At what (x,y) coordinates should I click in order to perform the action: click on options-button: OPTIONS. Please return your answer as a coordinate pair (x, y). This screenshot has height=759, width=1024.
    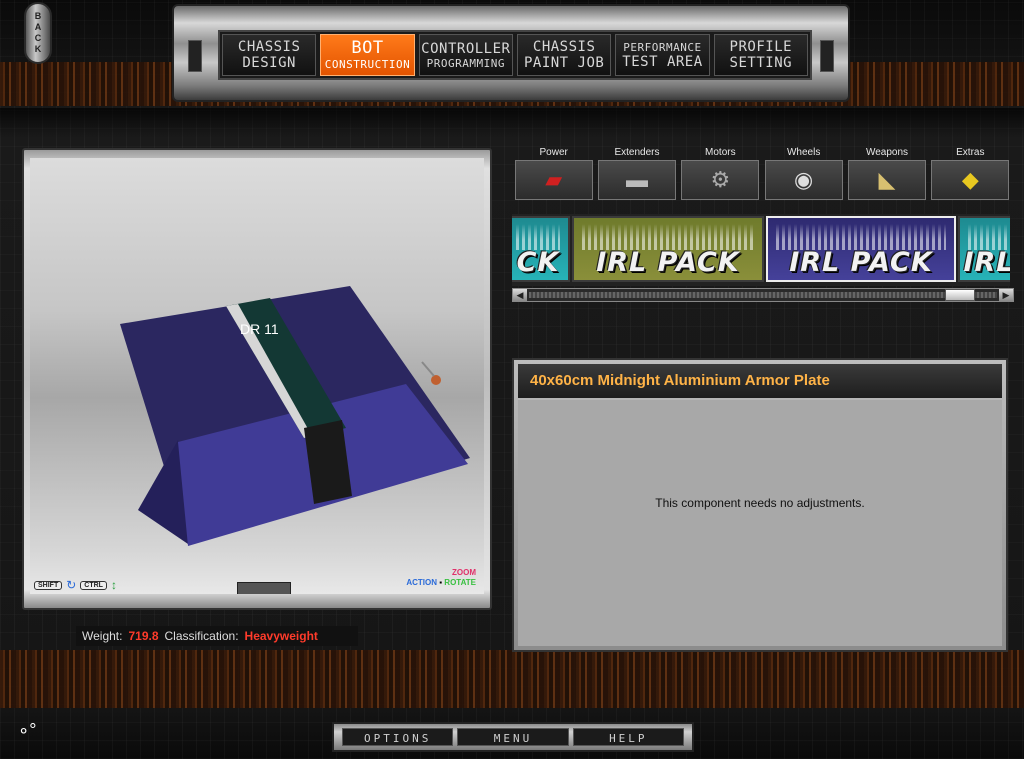
    Looking at the image, I should click on (398, 737).